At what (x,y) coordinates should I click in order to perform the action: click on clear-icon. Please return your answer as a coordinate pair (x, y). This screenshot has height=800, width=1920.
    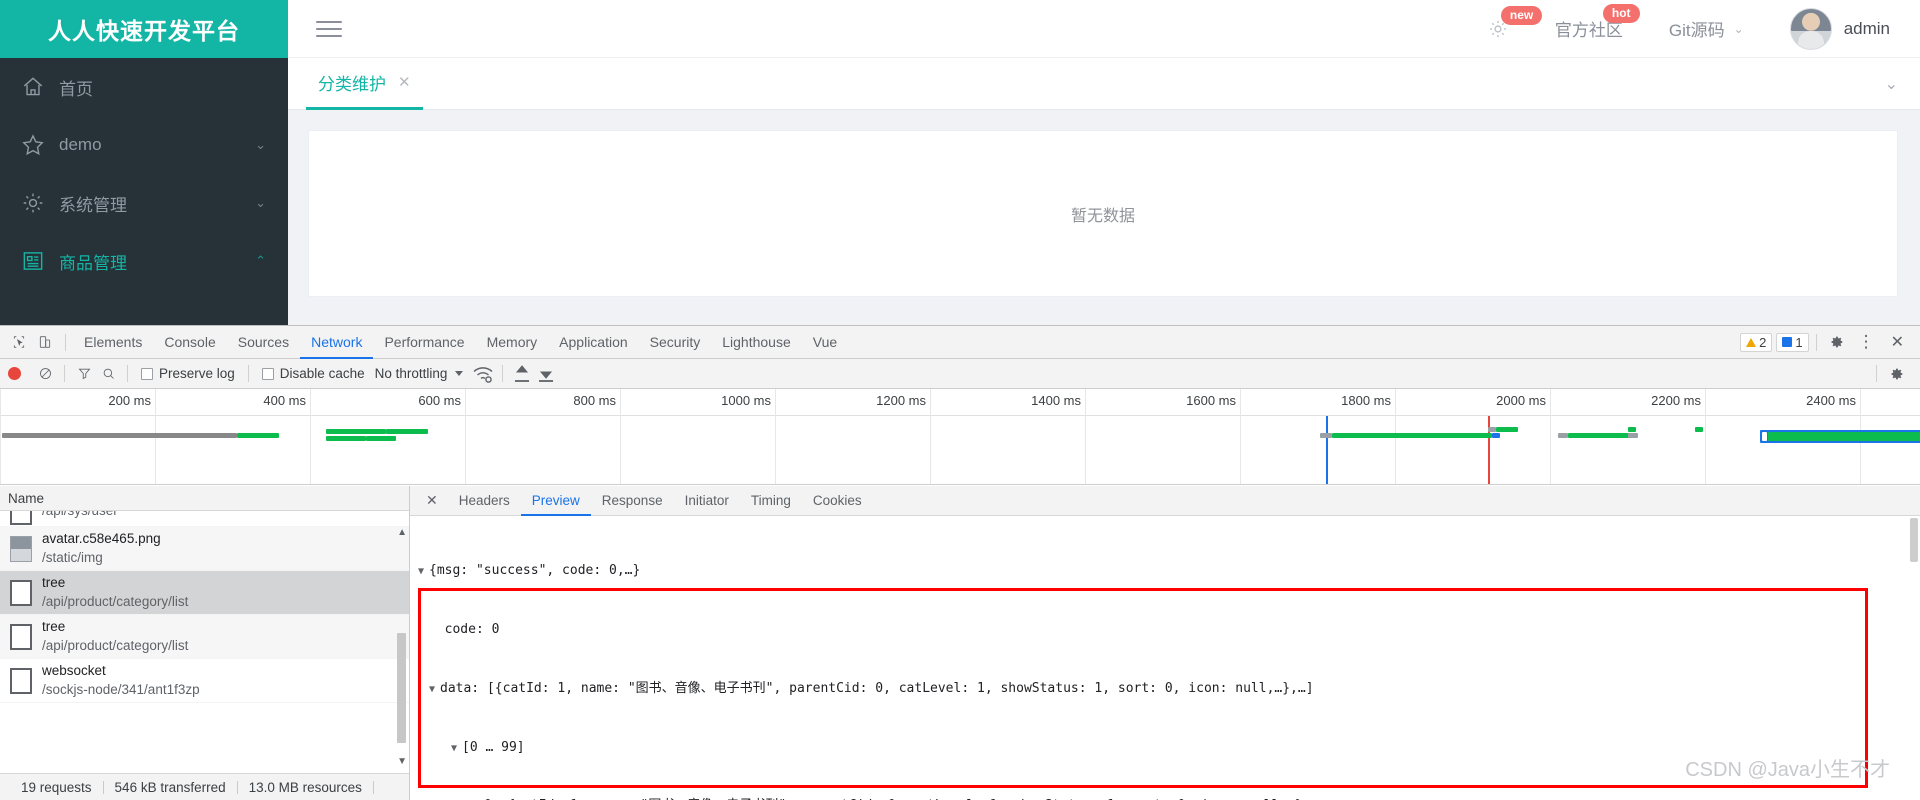
    Looking at the image, I should click on (45, 374).